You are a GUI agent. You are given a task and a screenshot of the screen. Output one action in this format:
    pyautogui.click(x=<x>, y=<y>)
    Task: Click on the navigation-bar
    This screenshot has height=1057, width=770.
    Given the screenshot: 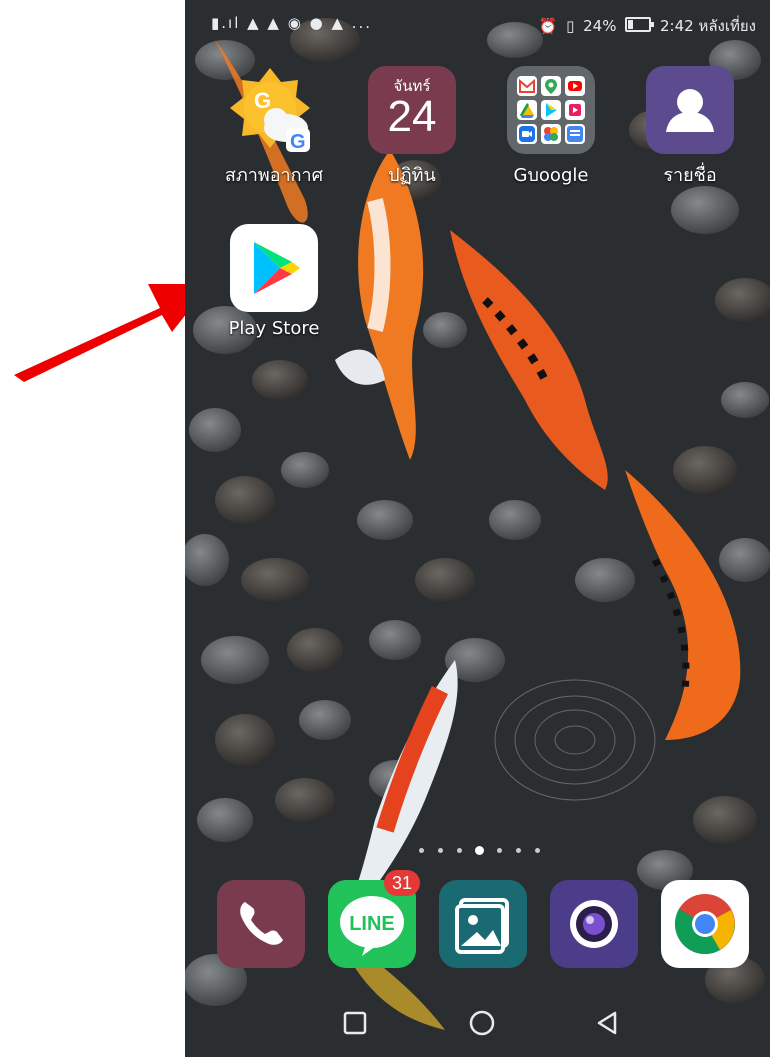 What is the action you would take?
    pyautogui.click(x=477, y=1023)
    